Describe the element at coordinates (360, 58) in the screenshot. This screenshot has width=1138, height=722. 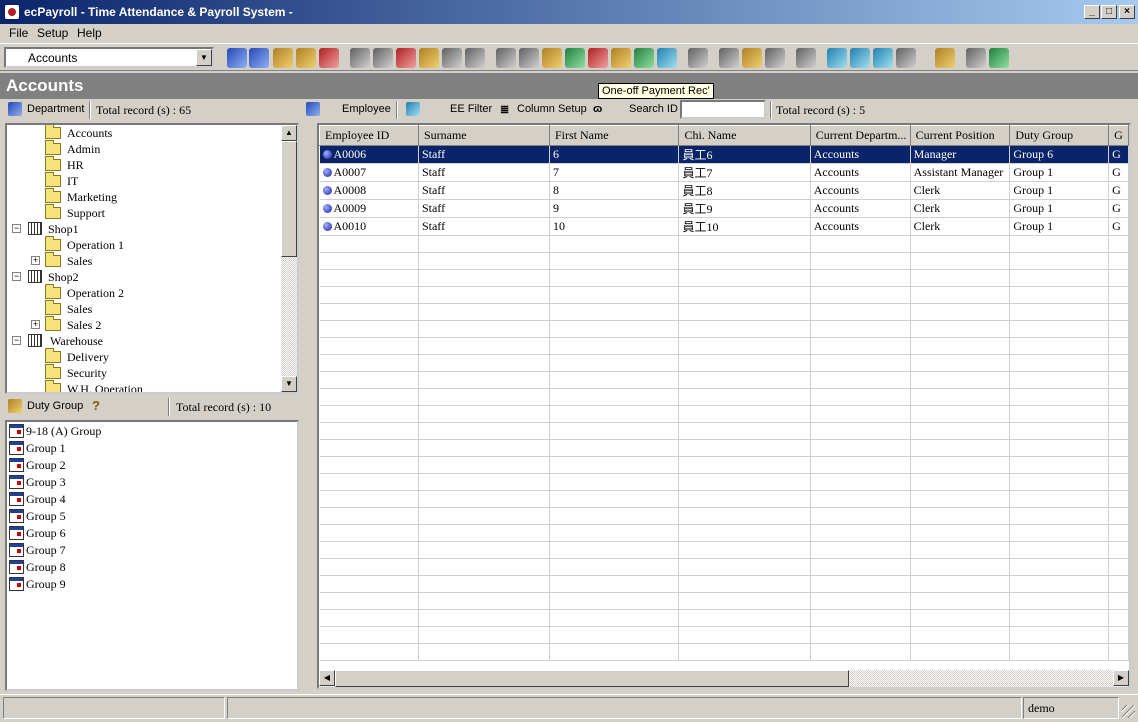
I see `book-icon` at that location.